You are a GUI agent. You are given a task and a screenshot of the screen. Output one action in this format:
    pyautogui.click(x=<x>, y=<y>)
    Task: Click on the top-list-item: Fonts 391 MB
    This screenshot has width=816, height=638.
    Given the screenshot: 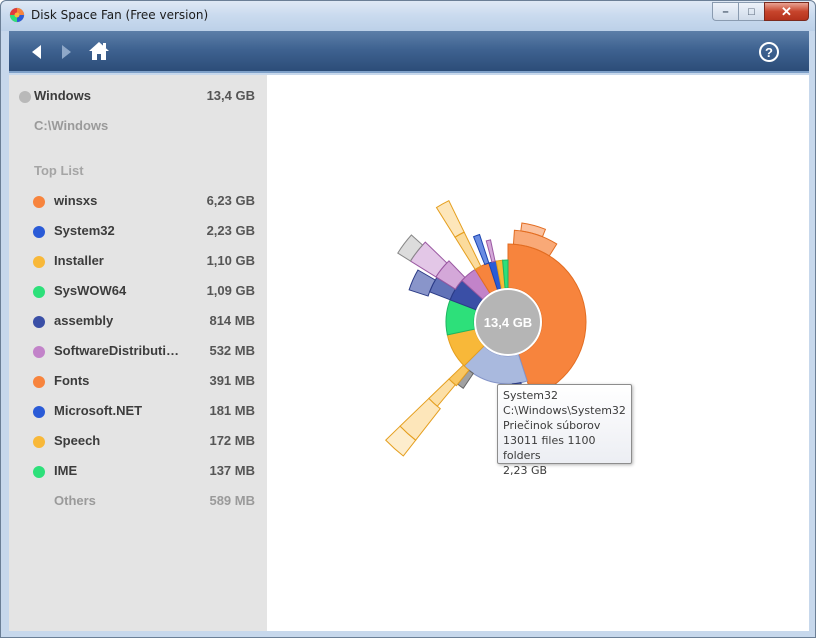 What is the action you would take?
    pyautogui.click(x=144, y=382)
    